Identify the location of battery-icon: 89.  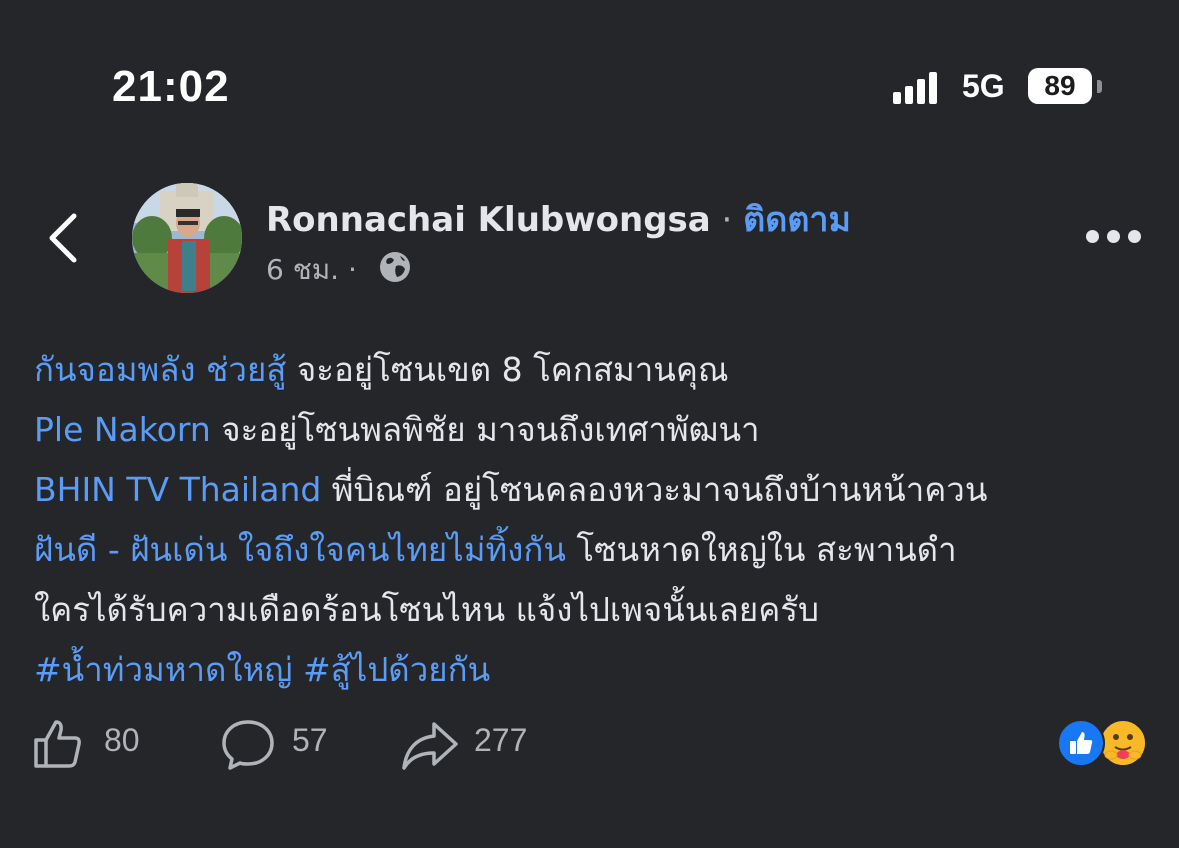
(1060, 86).